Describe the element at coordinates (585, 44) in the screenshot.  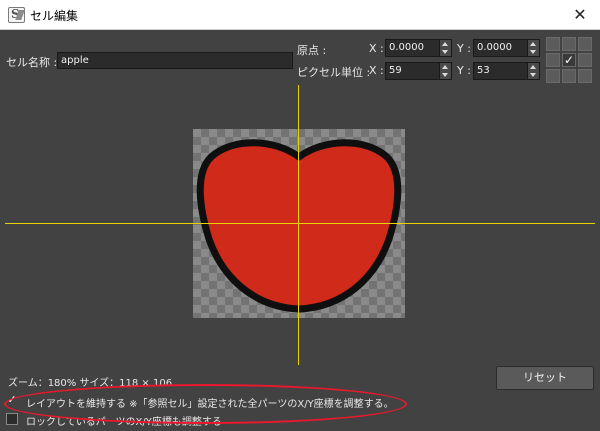
I see `anchor-top-right` at that location.